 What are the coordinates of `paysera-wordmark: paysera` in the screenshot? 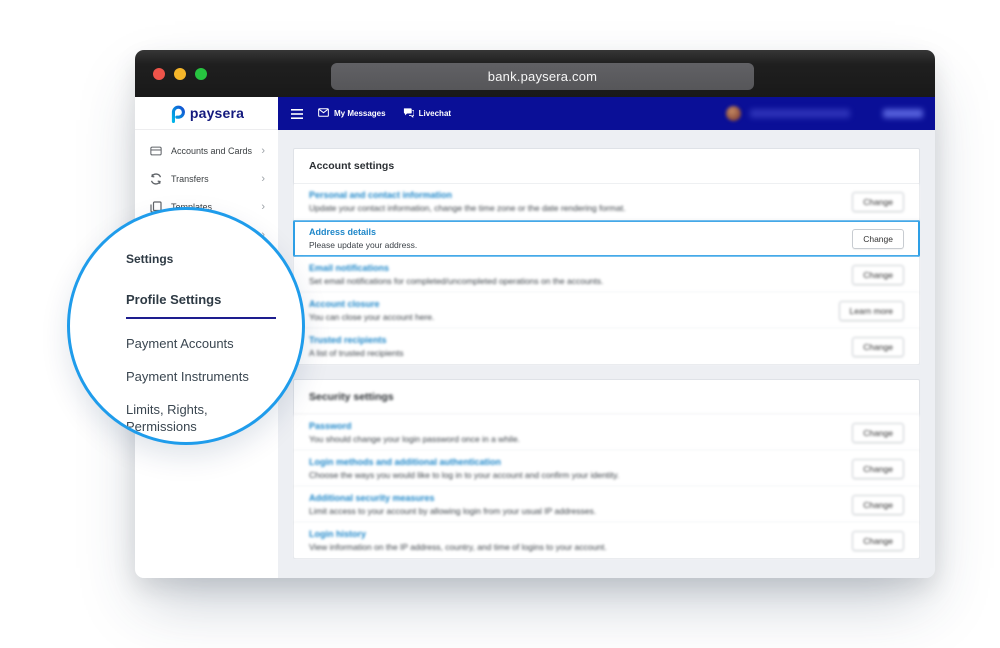 It's located at (217, 113).